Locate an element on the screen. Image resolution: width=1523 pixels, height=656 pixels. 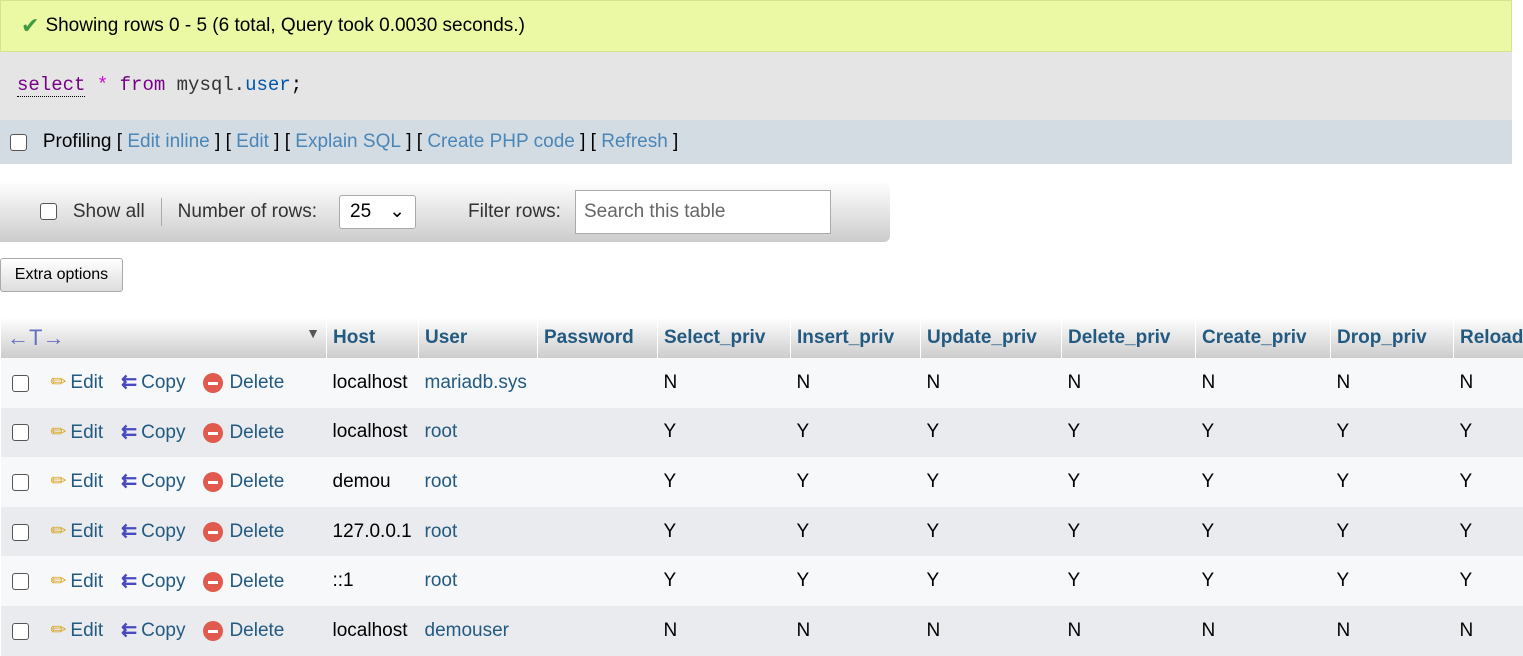
cell-user: demouser is located at coordinates (478, 631).